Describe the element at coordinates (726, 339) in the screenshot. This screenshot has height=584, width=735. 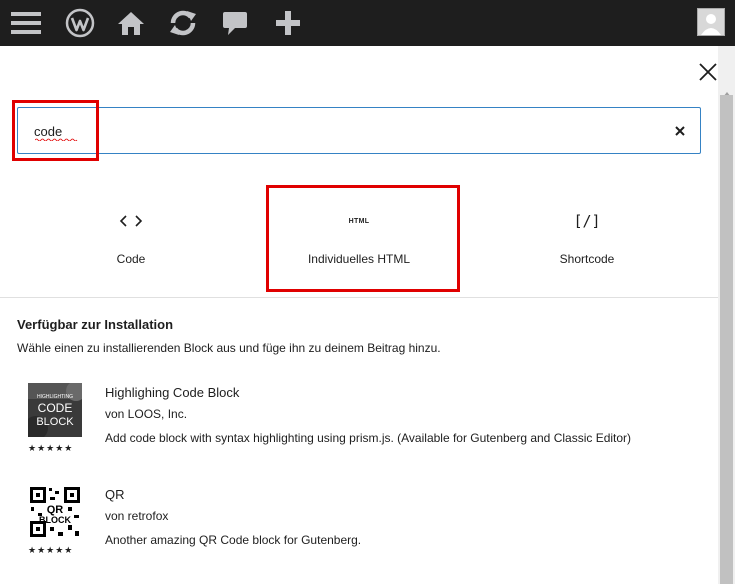
I see `scrollbar-thumb` at that location.